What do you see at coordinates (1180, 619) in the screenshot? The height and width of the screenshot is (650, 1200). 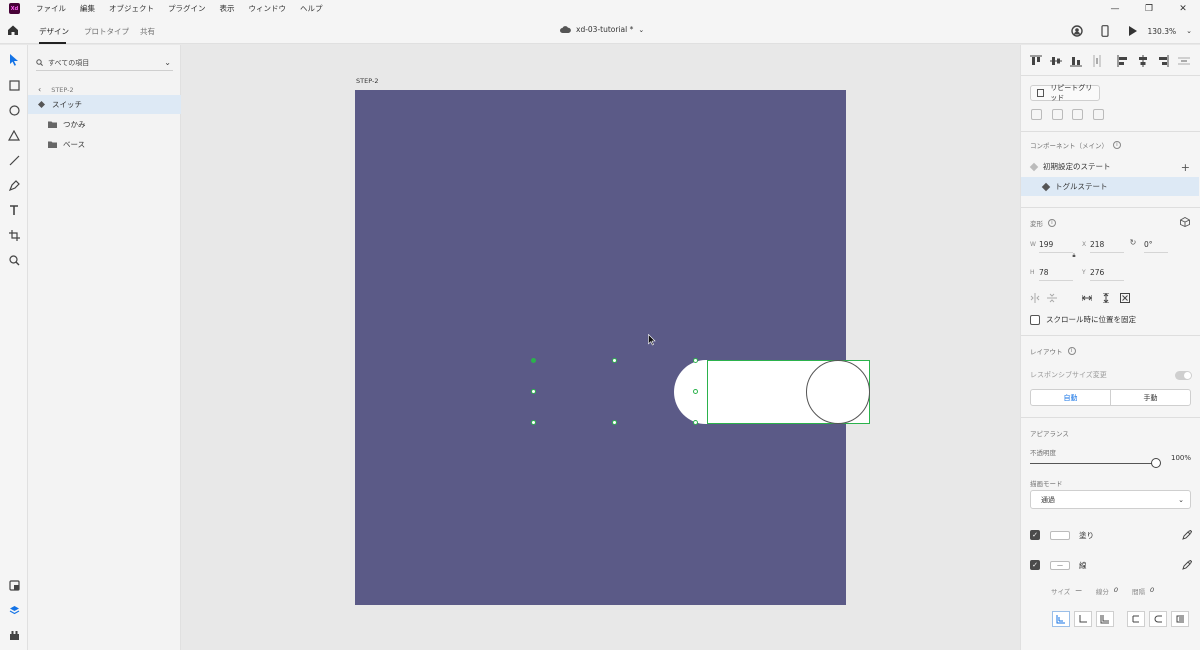 I see `stroke-cap-square-button` at bounding box center [1180, 619].